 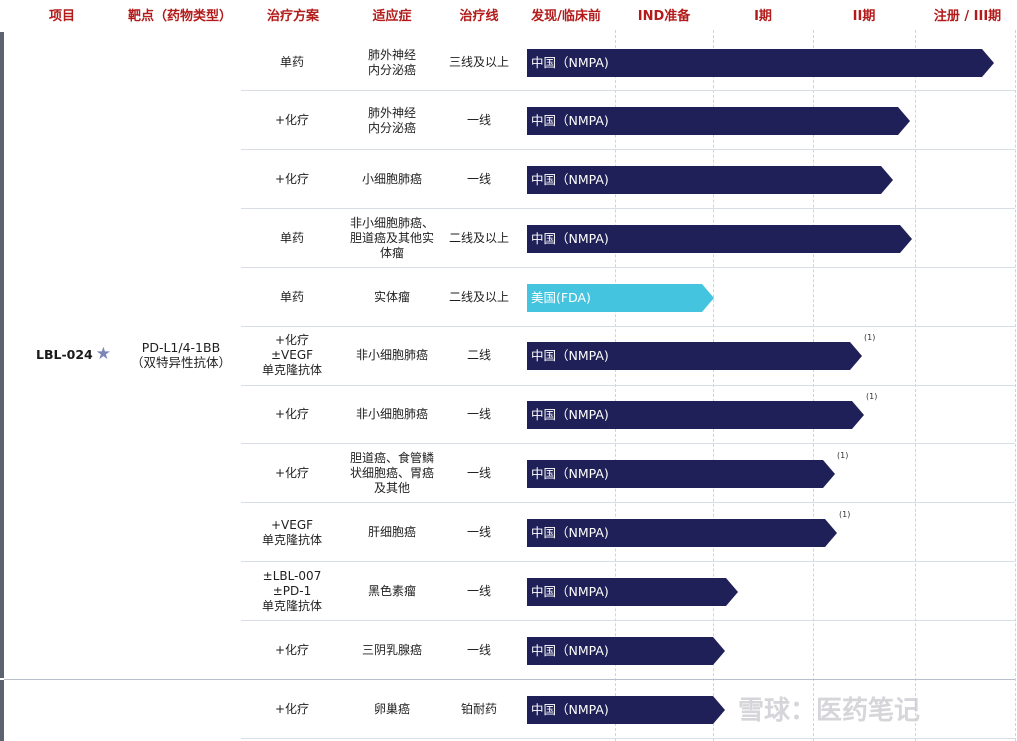 What do you see at coordinates (392, 16) in the screenshot?
I see `header-indication: 适应症` at bounding box center [392, 16].